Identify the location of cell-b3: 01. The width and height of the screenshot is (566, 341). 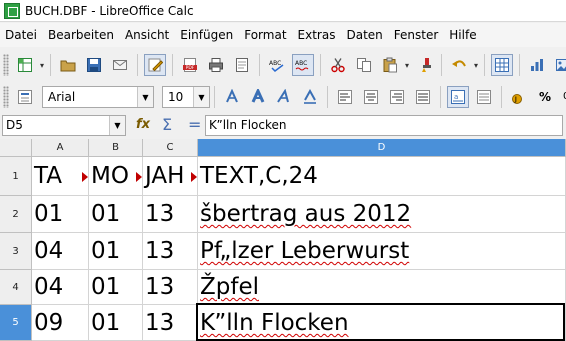
(116, 251).